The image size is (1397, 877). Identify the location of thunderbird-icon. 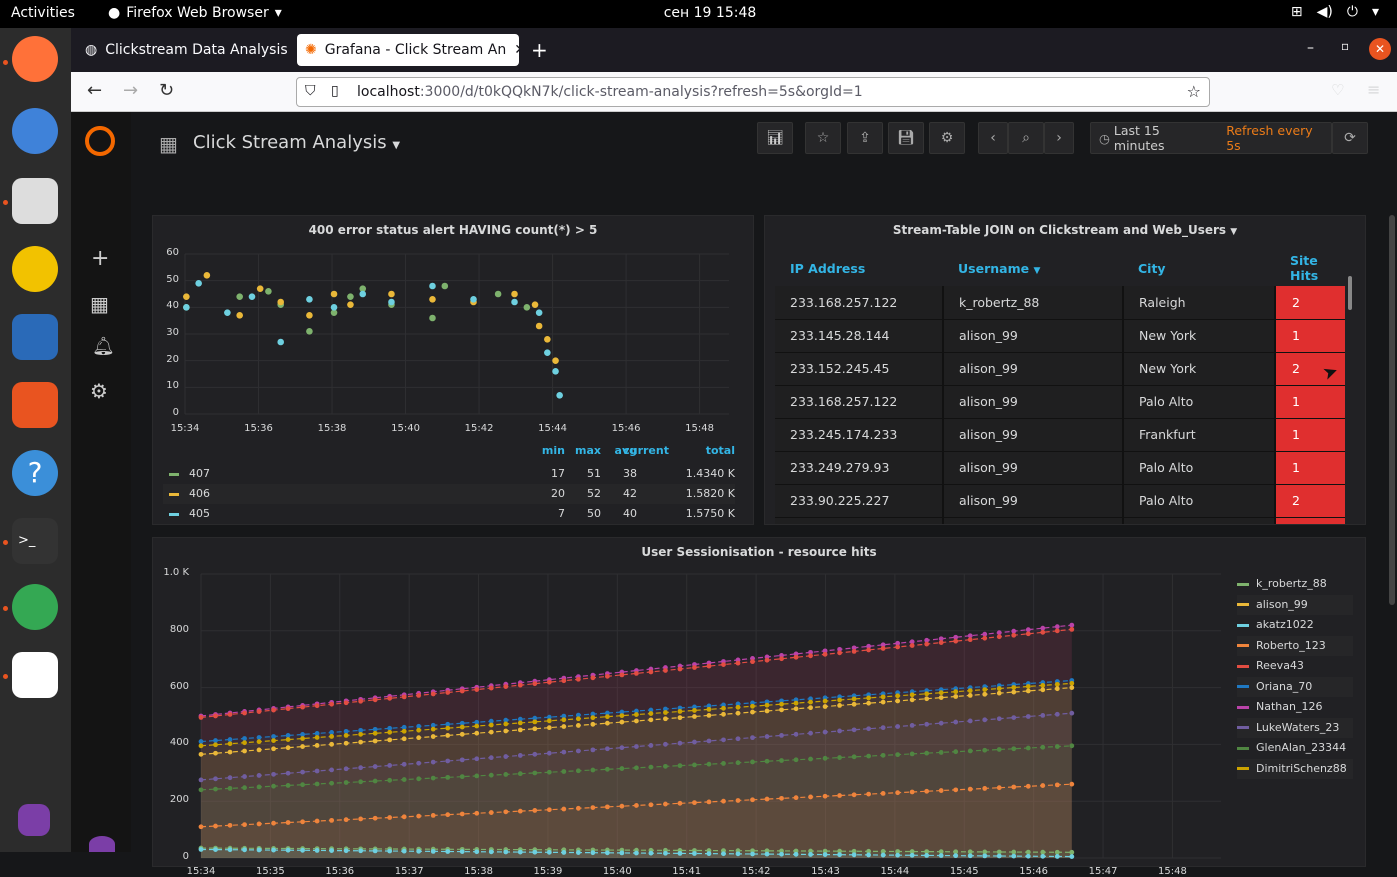
(35, 131).